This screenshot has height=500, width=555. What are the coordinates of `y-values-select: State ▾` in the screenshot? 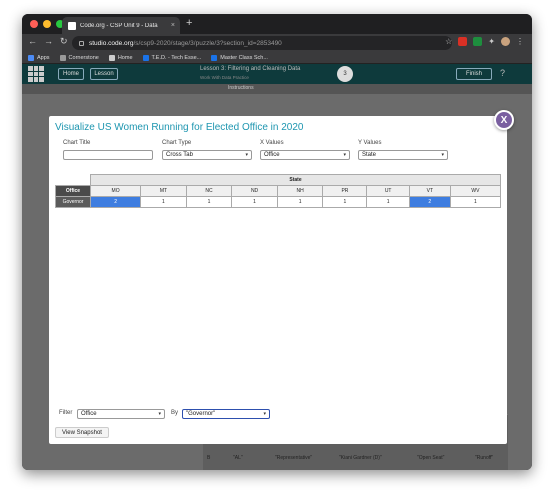 It's located at (403, 155).